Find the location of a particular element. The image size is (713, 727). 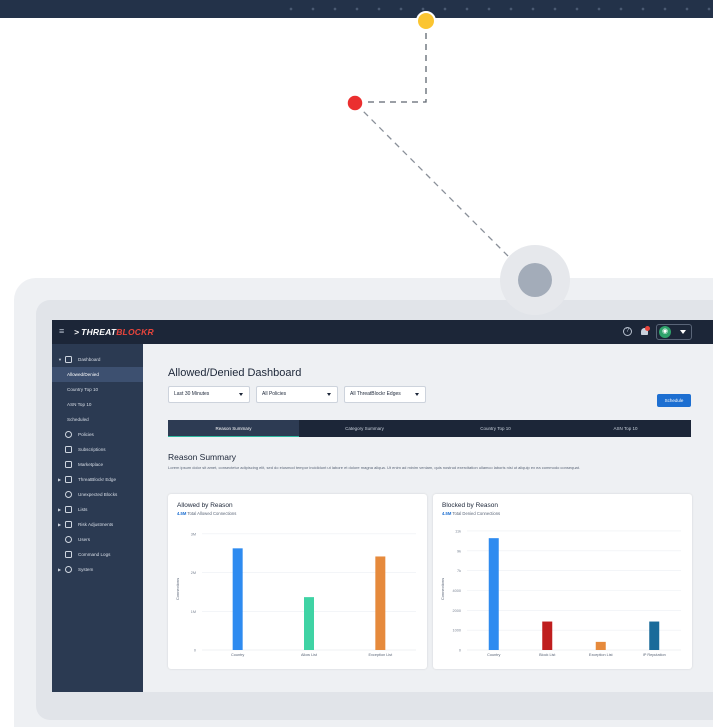

y-tick-label: 0 is located at coordinates (460, 651).